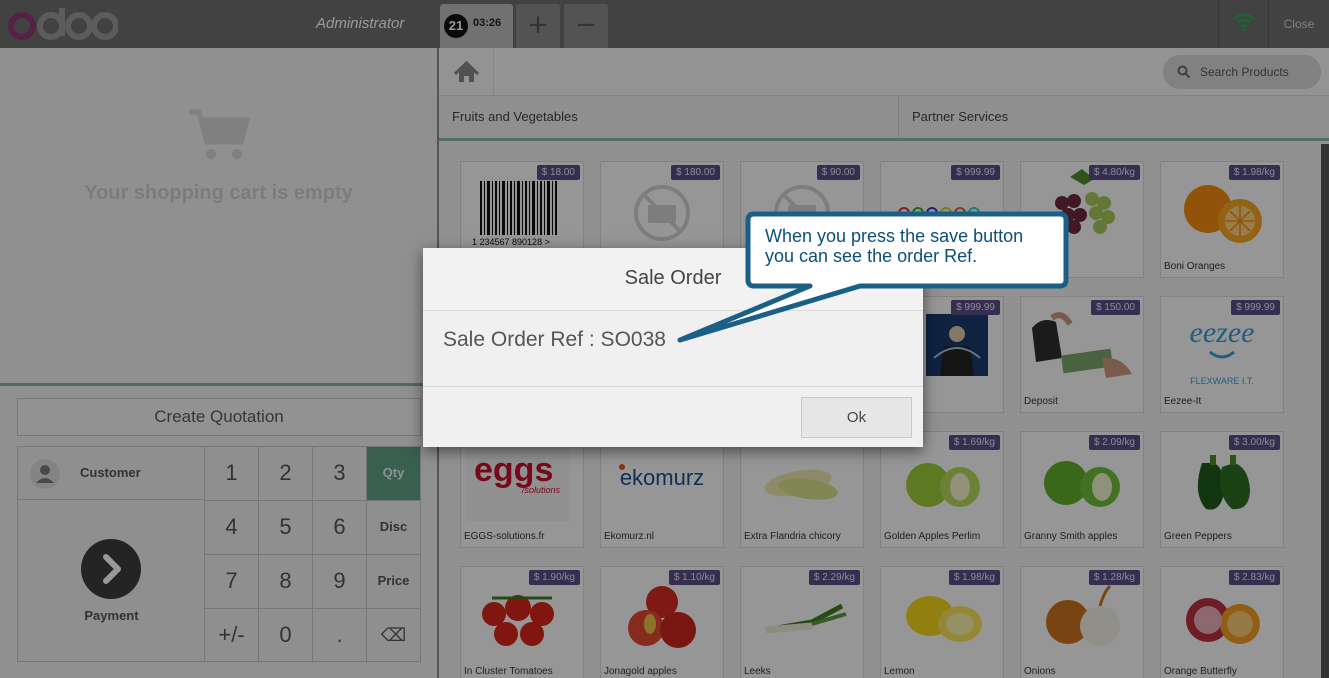 The width and height of the screenshot is (1329, 678). Describe the element at coordinates (873, 277) in the screenshot. I see `callout-bubble` at that location.